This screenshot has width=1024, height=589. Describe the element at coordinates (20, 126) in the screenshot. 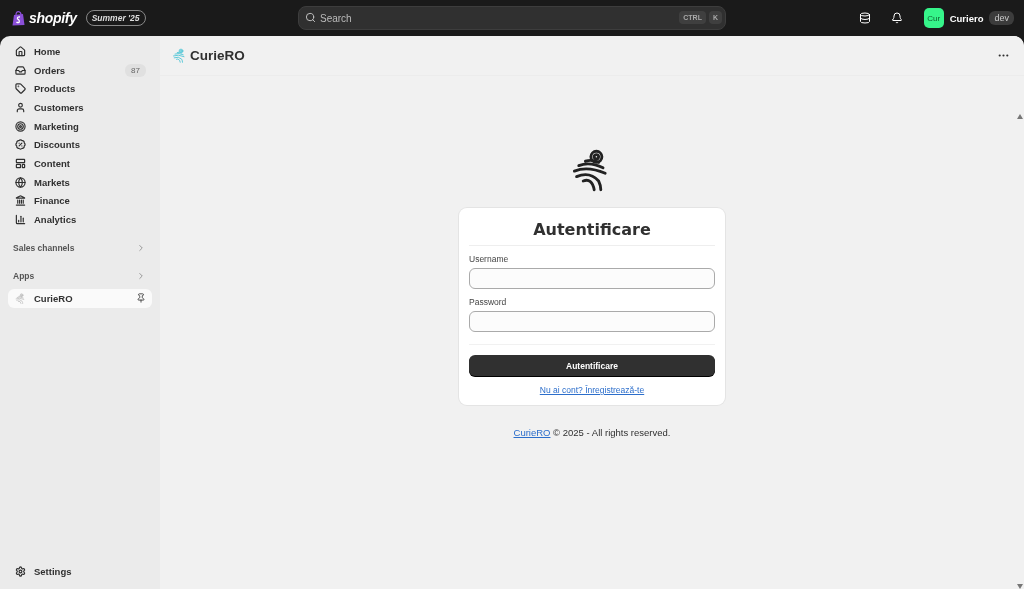

I see `target-icon` at that location.